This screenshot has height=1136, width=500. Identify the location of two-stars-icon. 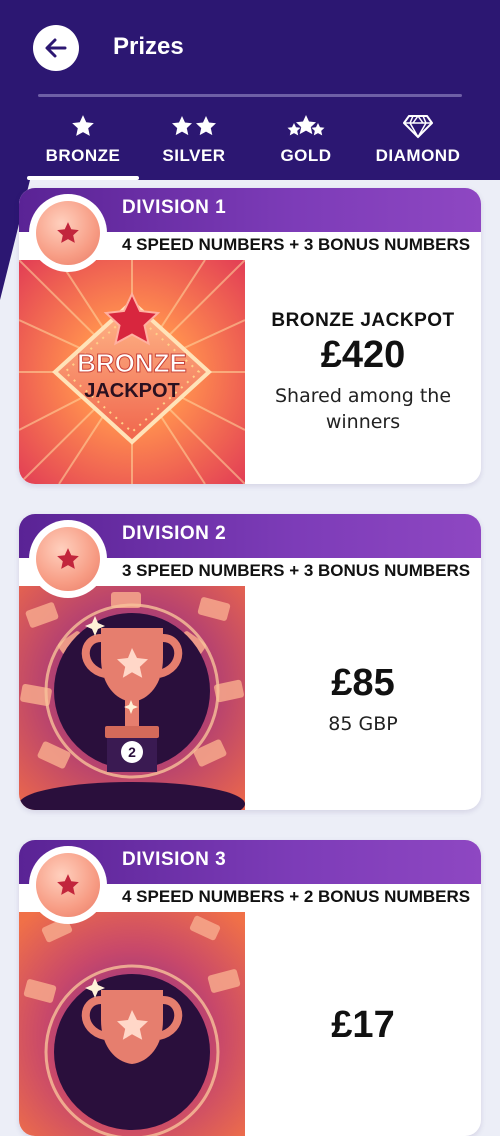
(194, 126).